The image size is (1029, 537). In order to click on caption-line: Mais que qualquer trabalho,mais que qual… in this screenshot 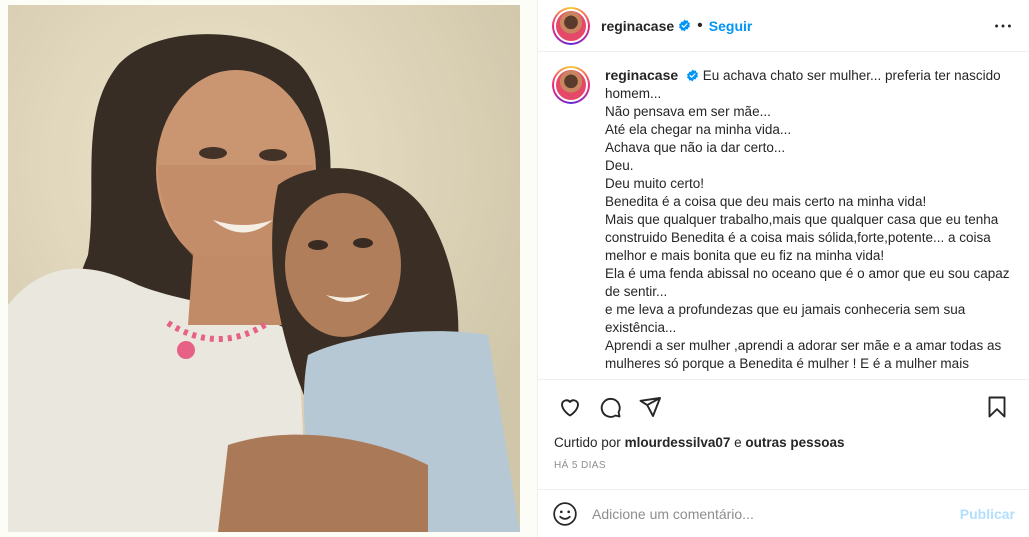, I will do `click(802, 237)`.